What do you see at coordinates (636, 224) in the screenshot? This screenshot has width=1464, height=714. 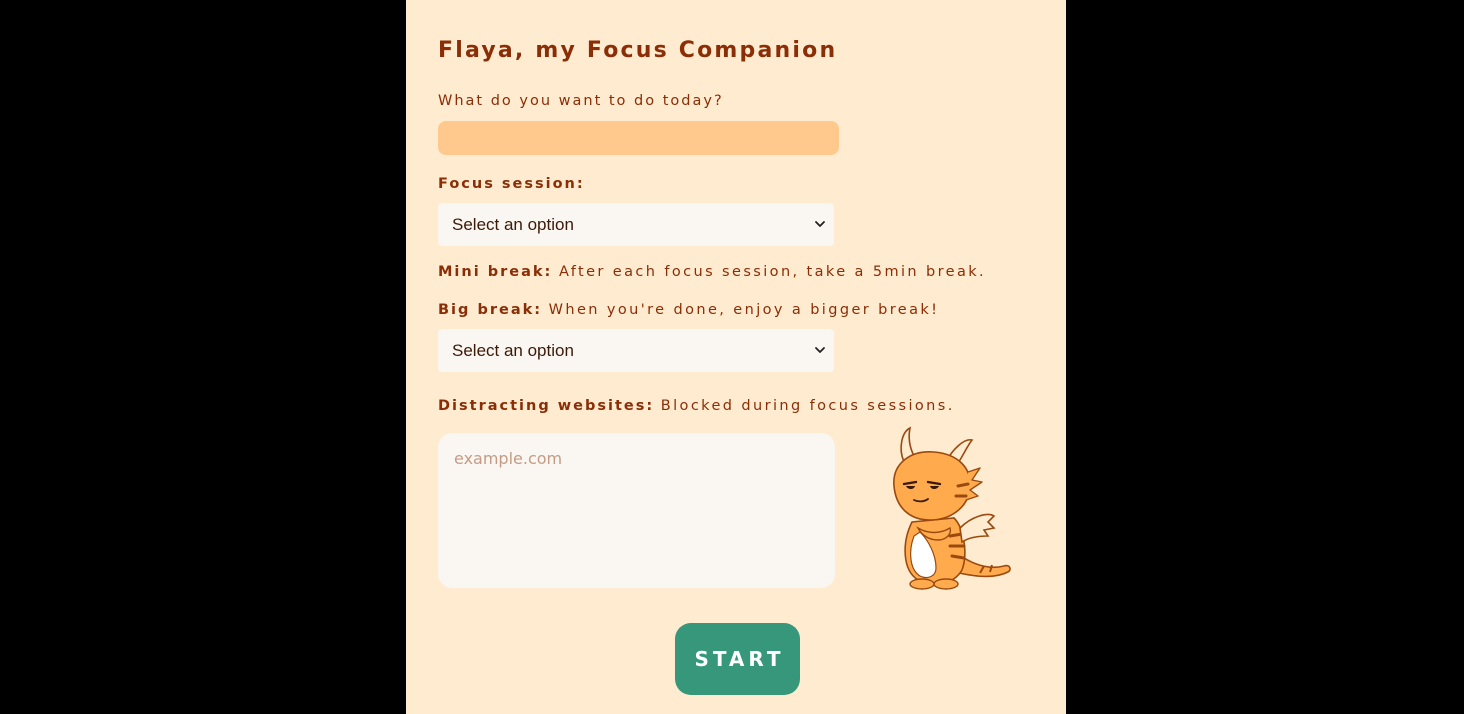 I see `focus-session-select: Select an option` at bounding box center [636, 224].